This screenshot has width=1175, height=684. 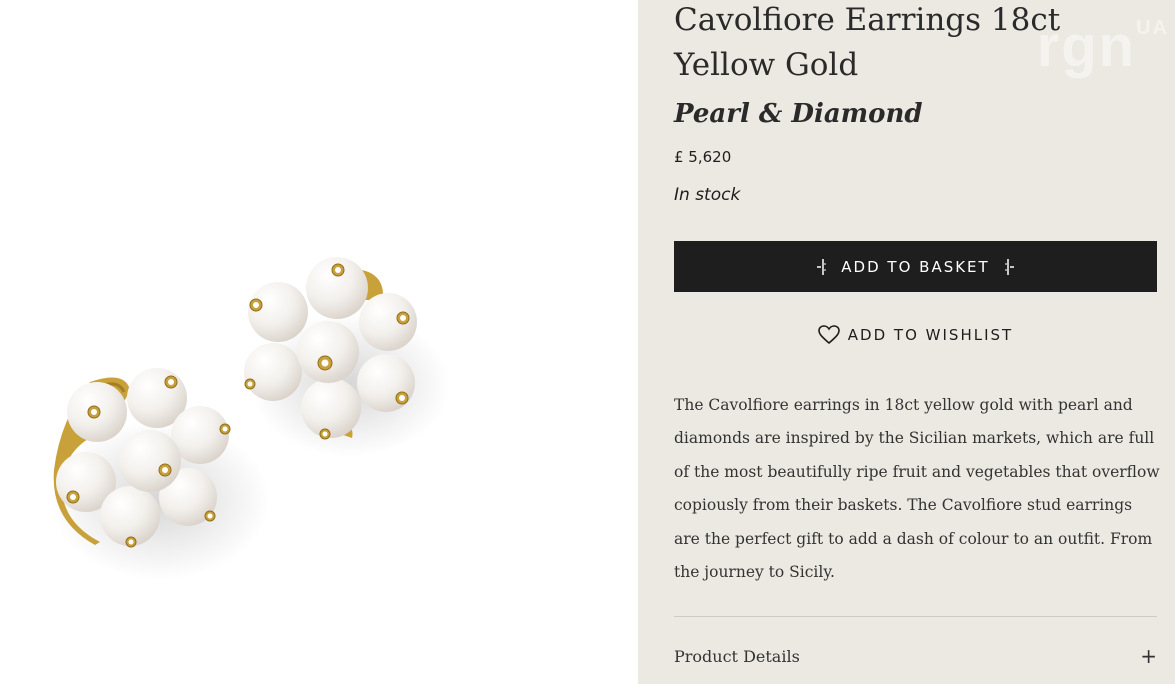 What do you see at coordinates (930, 335) in the screenshot?
I see `add-to-wishlist-label: ADD TO WISHLIST` at bounding box center [930, 335].